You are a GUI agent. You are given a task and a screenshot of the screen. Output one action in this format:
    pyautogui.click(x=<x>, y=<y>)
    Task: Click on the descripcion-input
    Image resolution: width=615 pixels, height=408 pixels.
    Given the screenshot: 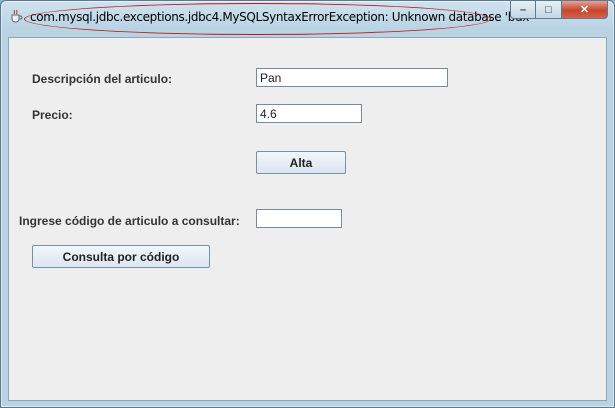 What is the action you would take?
    pyautogui.click(x=352, y=77)
    